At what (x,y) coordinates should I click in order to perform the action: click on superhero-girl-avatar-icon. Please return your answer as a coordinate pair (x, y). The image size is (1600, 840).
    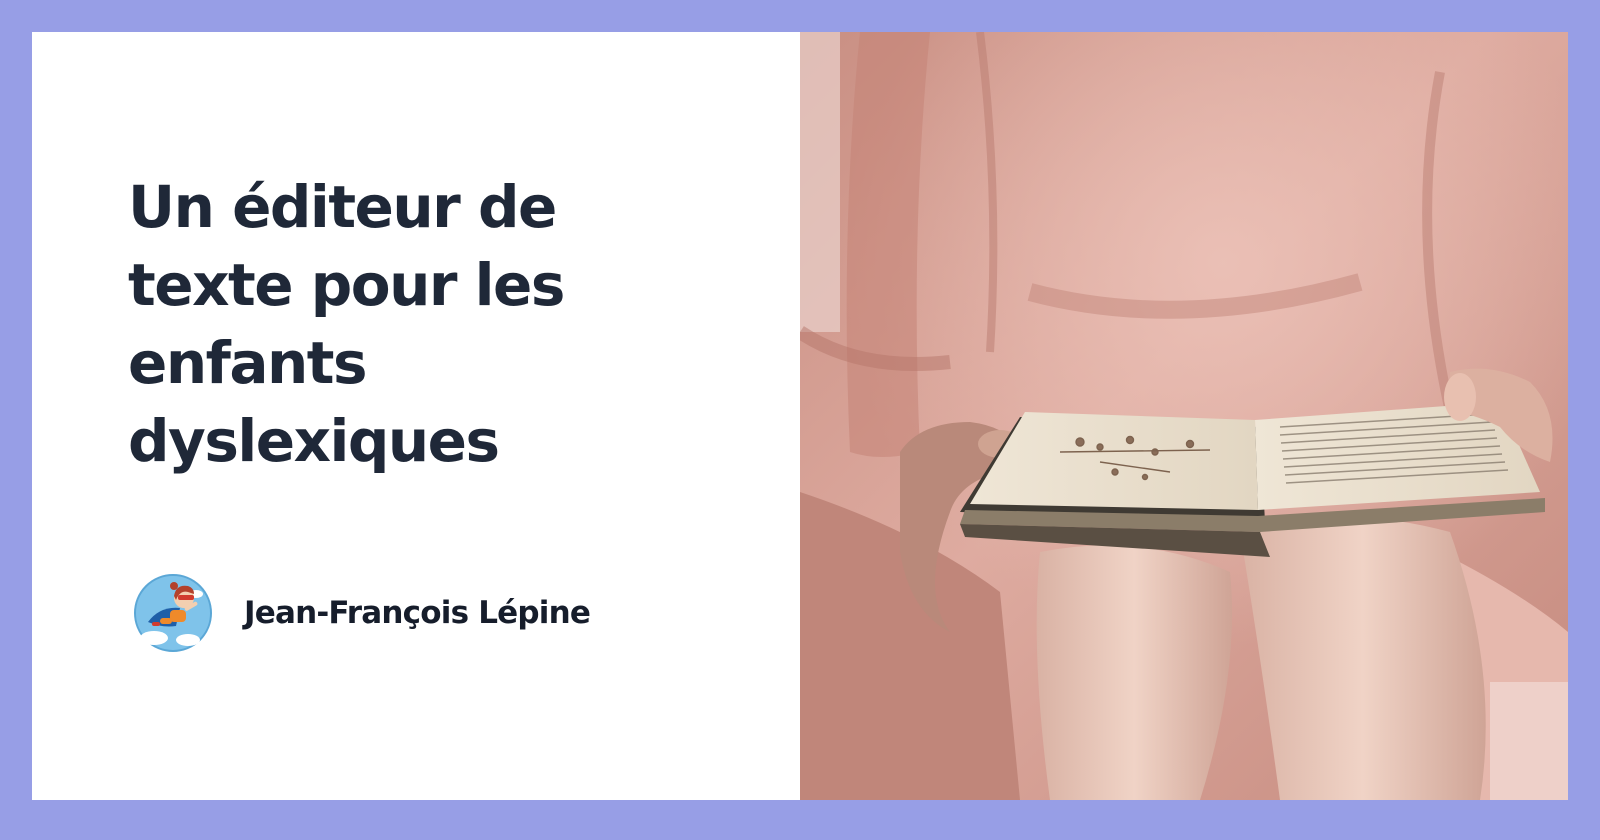
    Looking at the image, I should click on (173, 613).